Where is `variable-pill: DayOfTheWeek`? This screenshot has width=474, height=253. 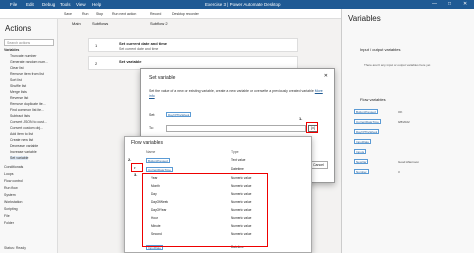 variable-pill: DayOfTheWeek is located at coordinates (367, 131).